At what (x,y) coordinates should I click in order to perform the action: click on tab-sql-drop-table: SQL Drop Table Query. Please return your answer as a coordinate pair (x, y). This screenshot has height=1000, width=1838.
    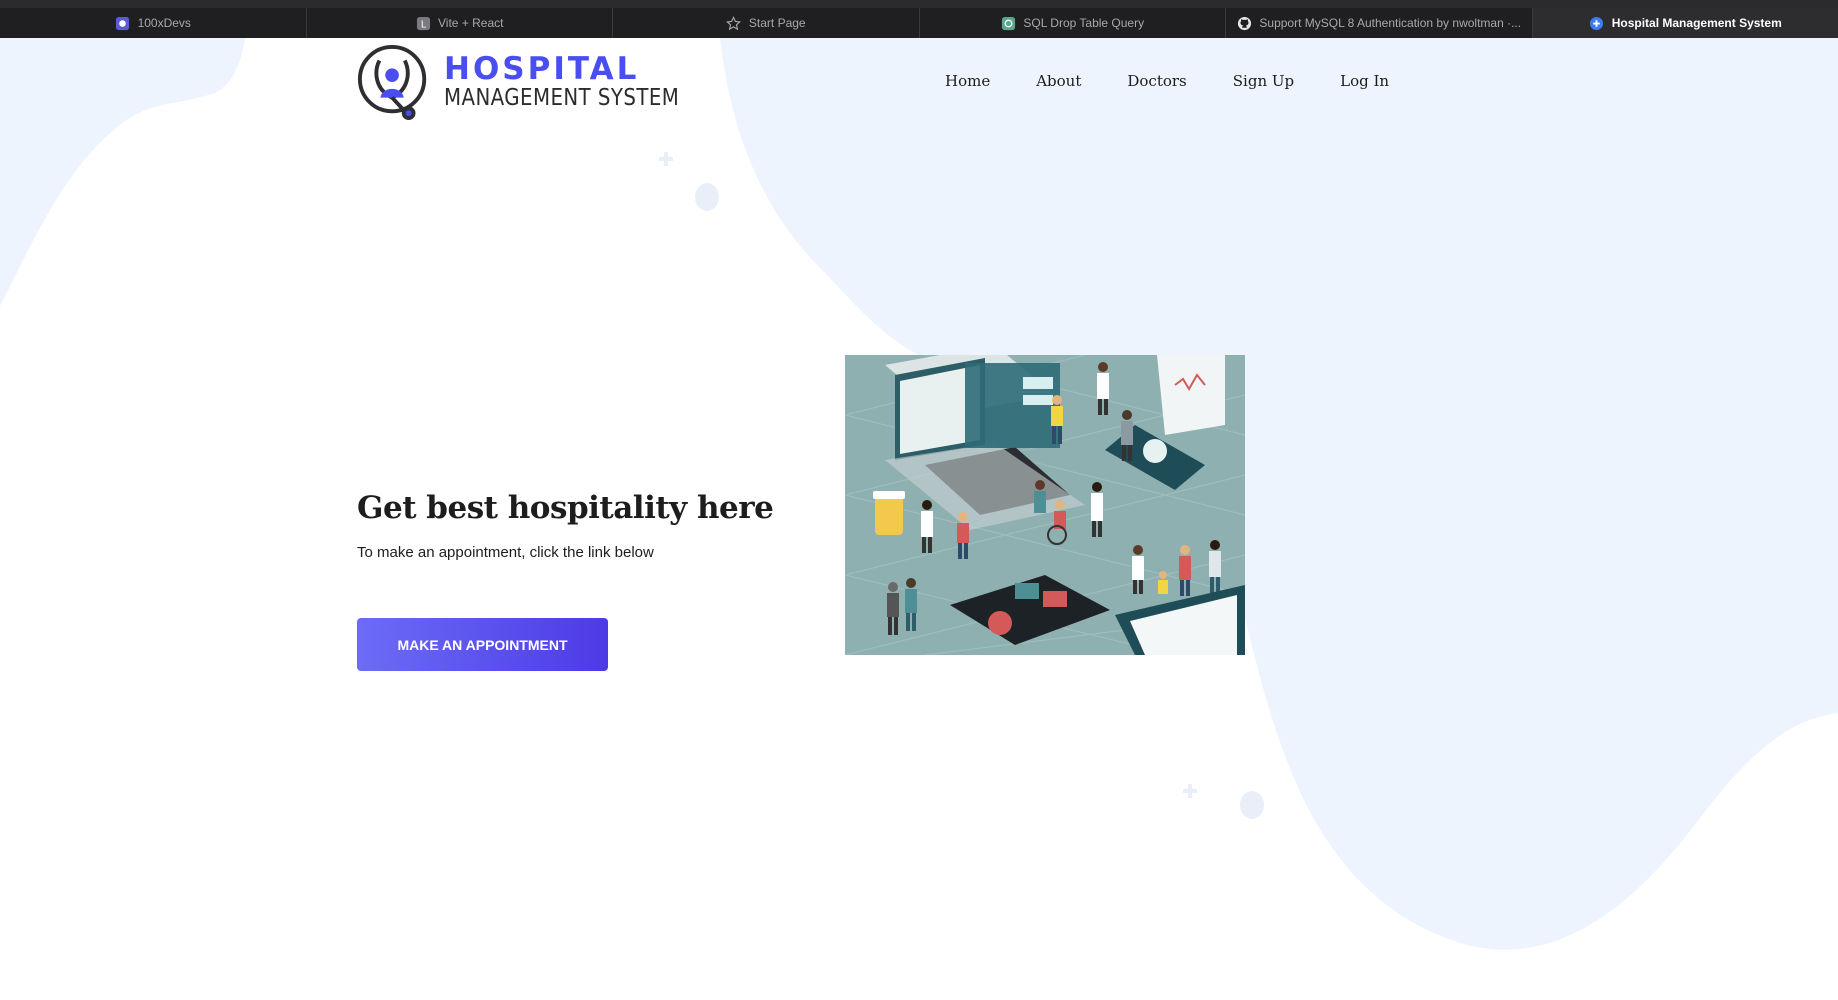
    Looking at the image, I should click on (1073, 23).